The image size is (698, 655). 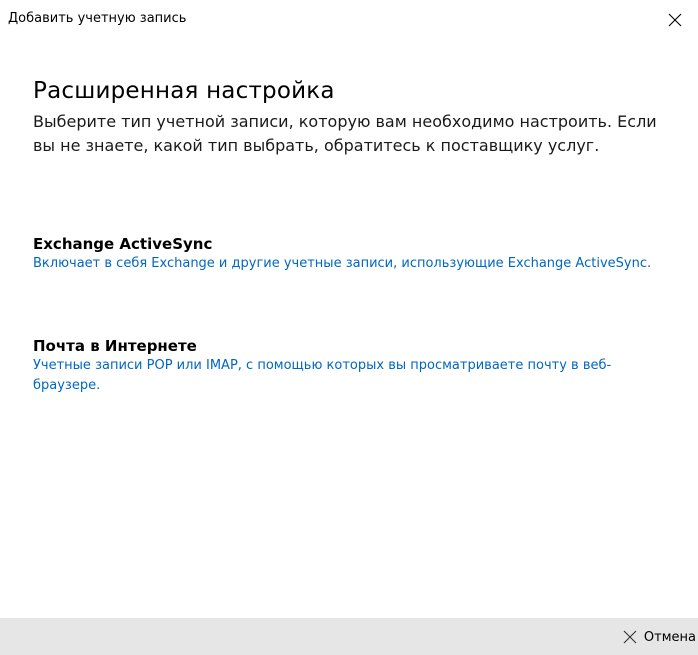 I want to click on cancel-button: Отмена, so click(x=659, y=637).